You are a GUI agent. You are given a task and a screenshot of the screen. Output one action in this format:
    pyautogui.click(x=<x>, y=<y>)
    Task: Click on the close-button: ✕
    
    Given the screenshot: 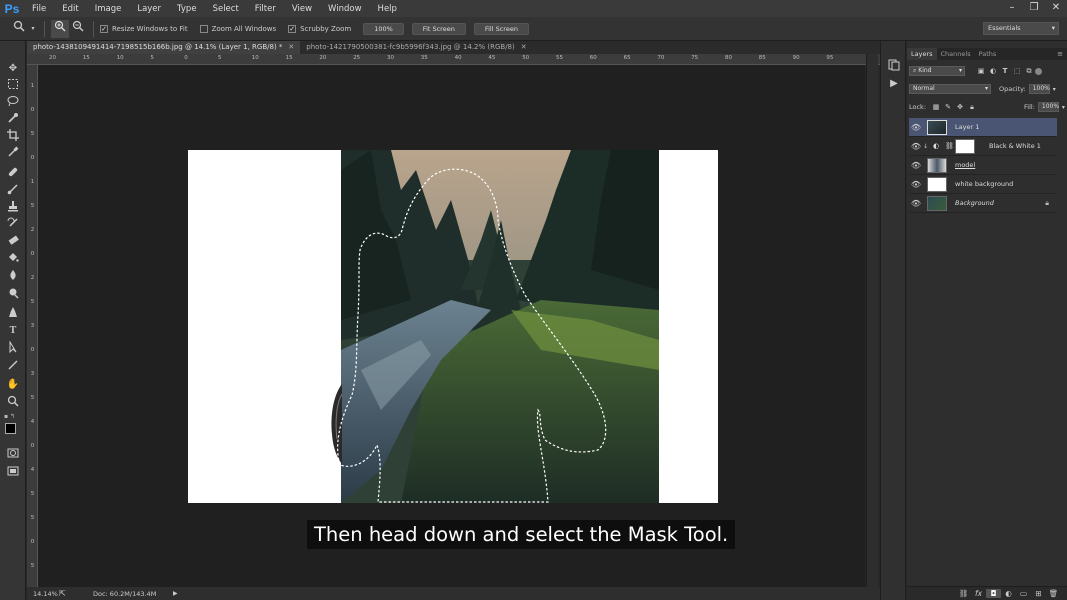 What is the action you would take?
    pyautogui.click(x=1056, y=8)
    